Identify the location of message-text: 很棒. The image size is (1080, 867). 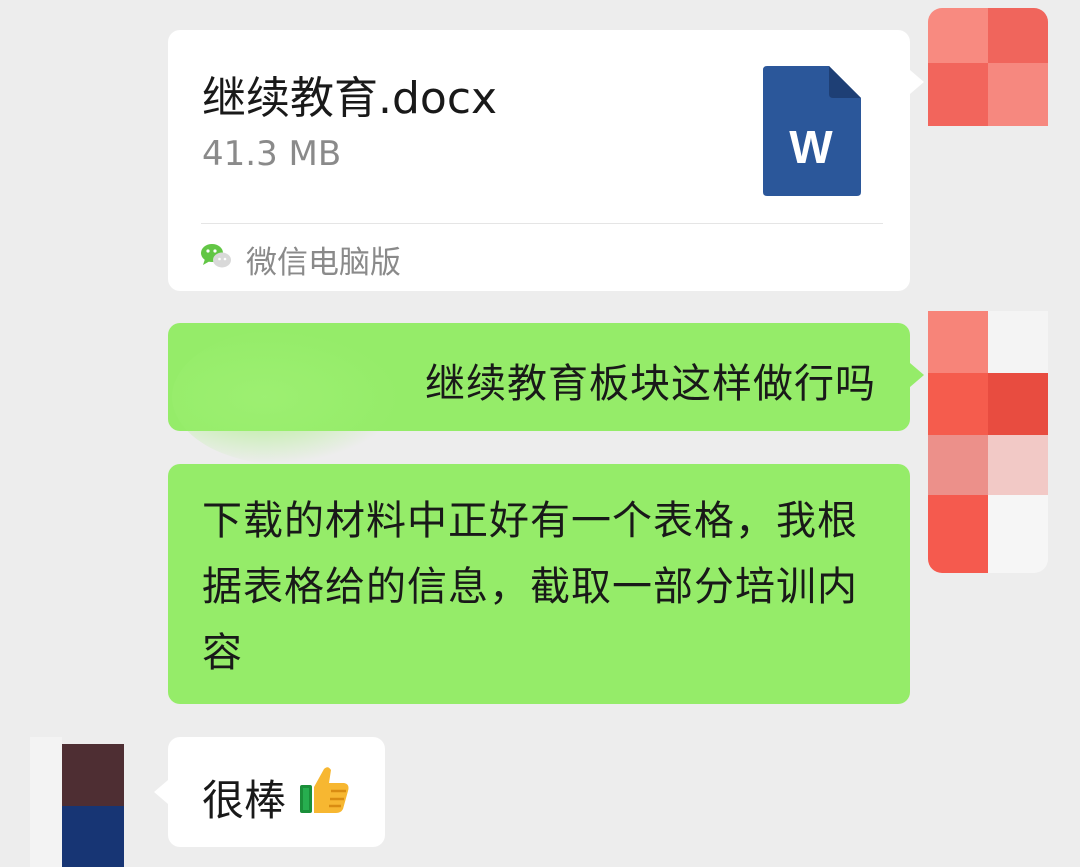
(244, 800).